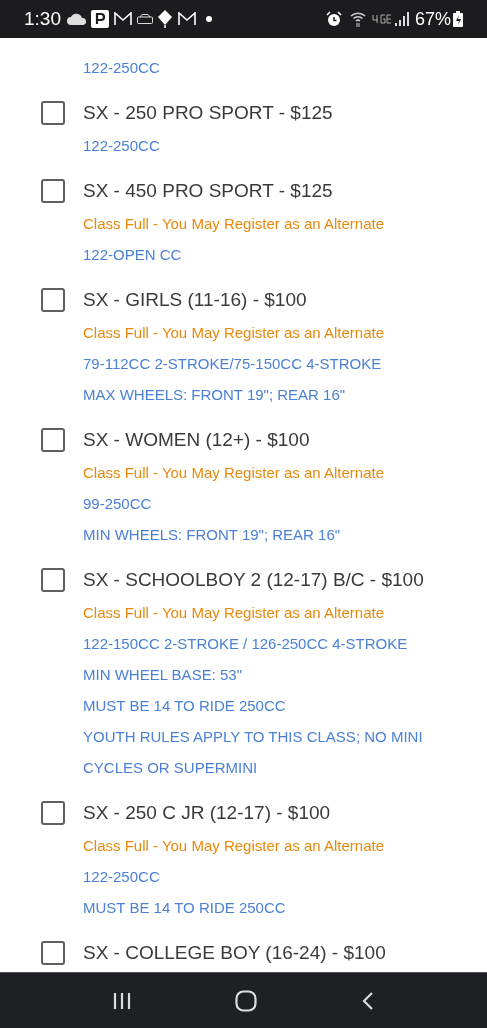 The height and width of the screenshot is (1028, 487). What do you see at coordinates (233, 364) in the screenshot?
I see `class-requirement: 79-112CC 2-STROKE/75-150CC 4-STROKE` at bounding box center [233, 364].